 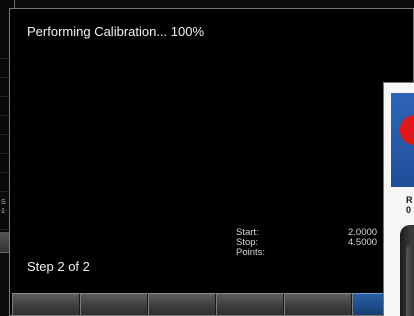 What do you see at coordinates (409, 210) in the screenshot?
I see `device-photo-text-line: 0` at bounding box center [409, 210].